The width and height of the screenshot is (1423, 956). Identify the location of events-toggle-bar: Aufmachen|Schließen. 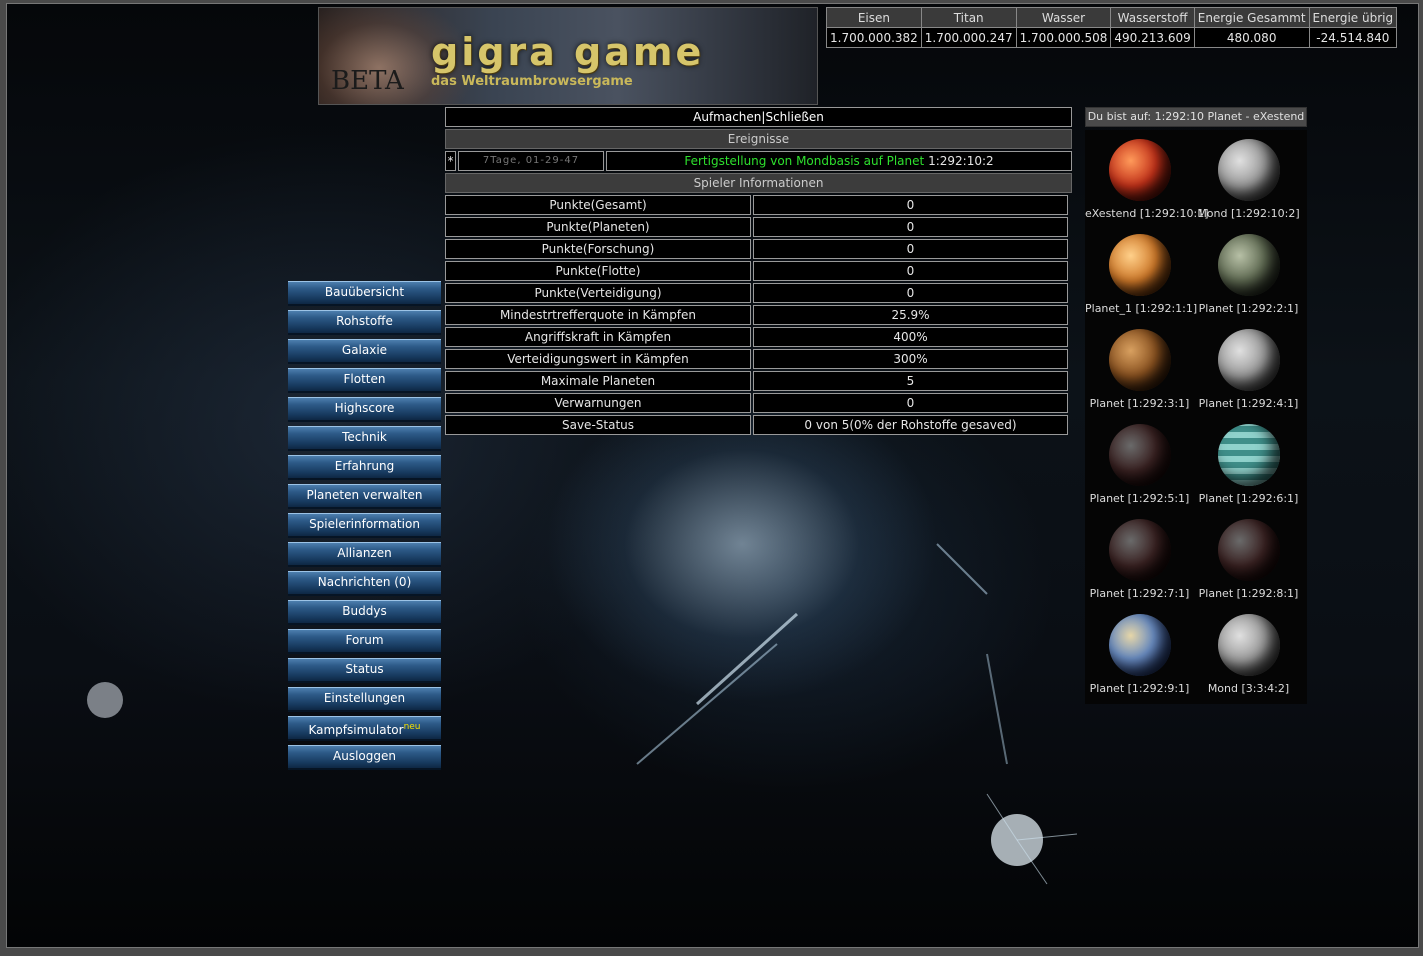
(758, 117).